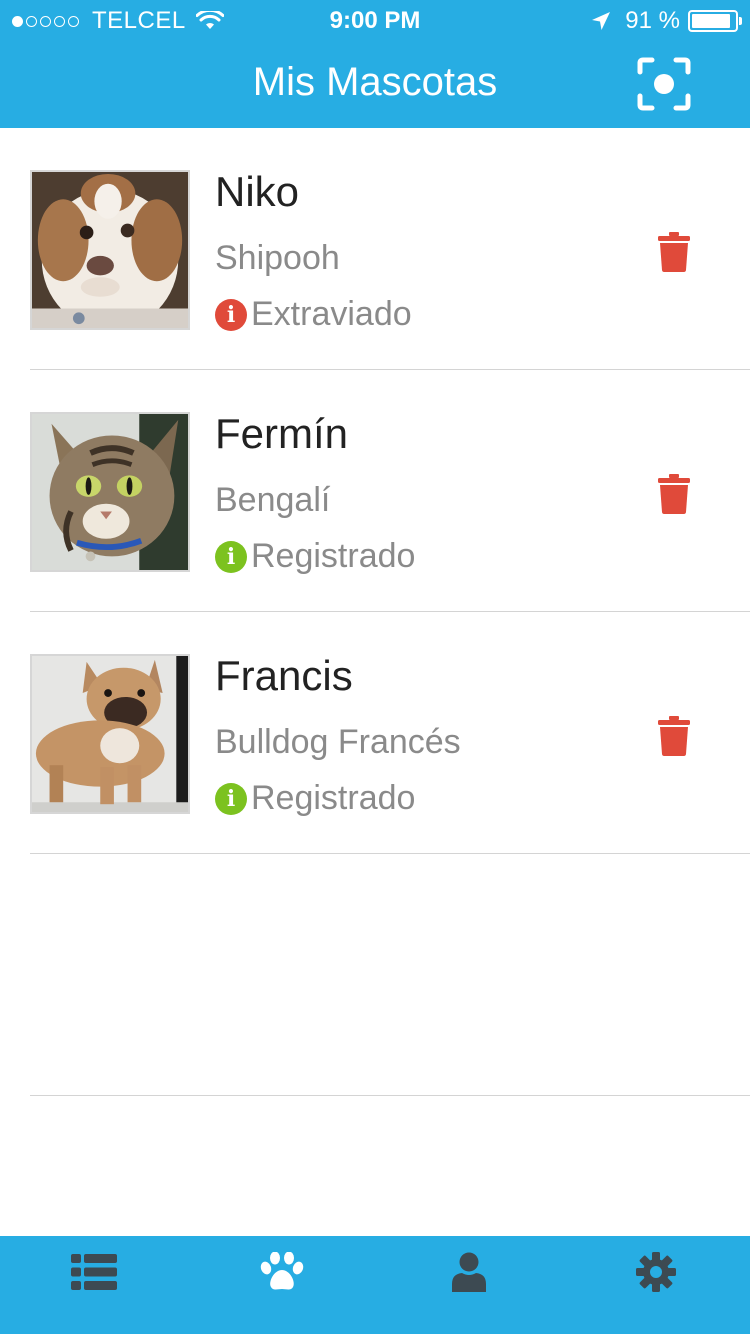  What do you see at coordinates (375, 64) in the screenshot?
I see `header: TELCEL 9:00 PM 91 % Mis Mascotas` at bounding box center [375, 64].